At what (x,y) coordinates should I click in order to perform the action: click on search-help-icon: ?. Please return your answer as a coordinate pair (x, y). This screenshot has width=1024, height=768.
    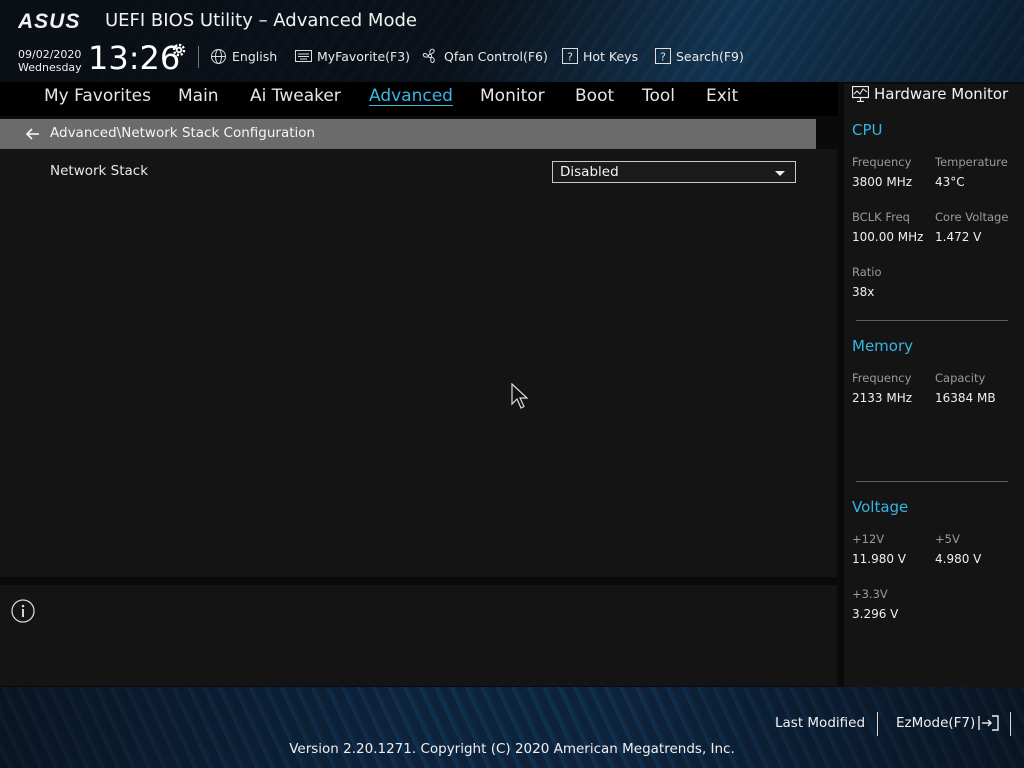
    Looking at the image, I should click on (663, 56).